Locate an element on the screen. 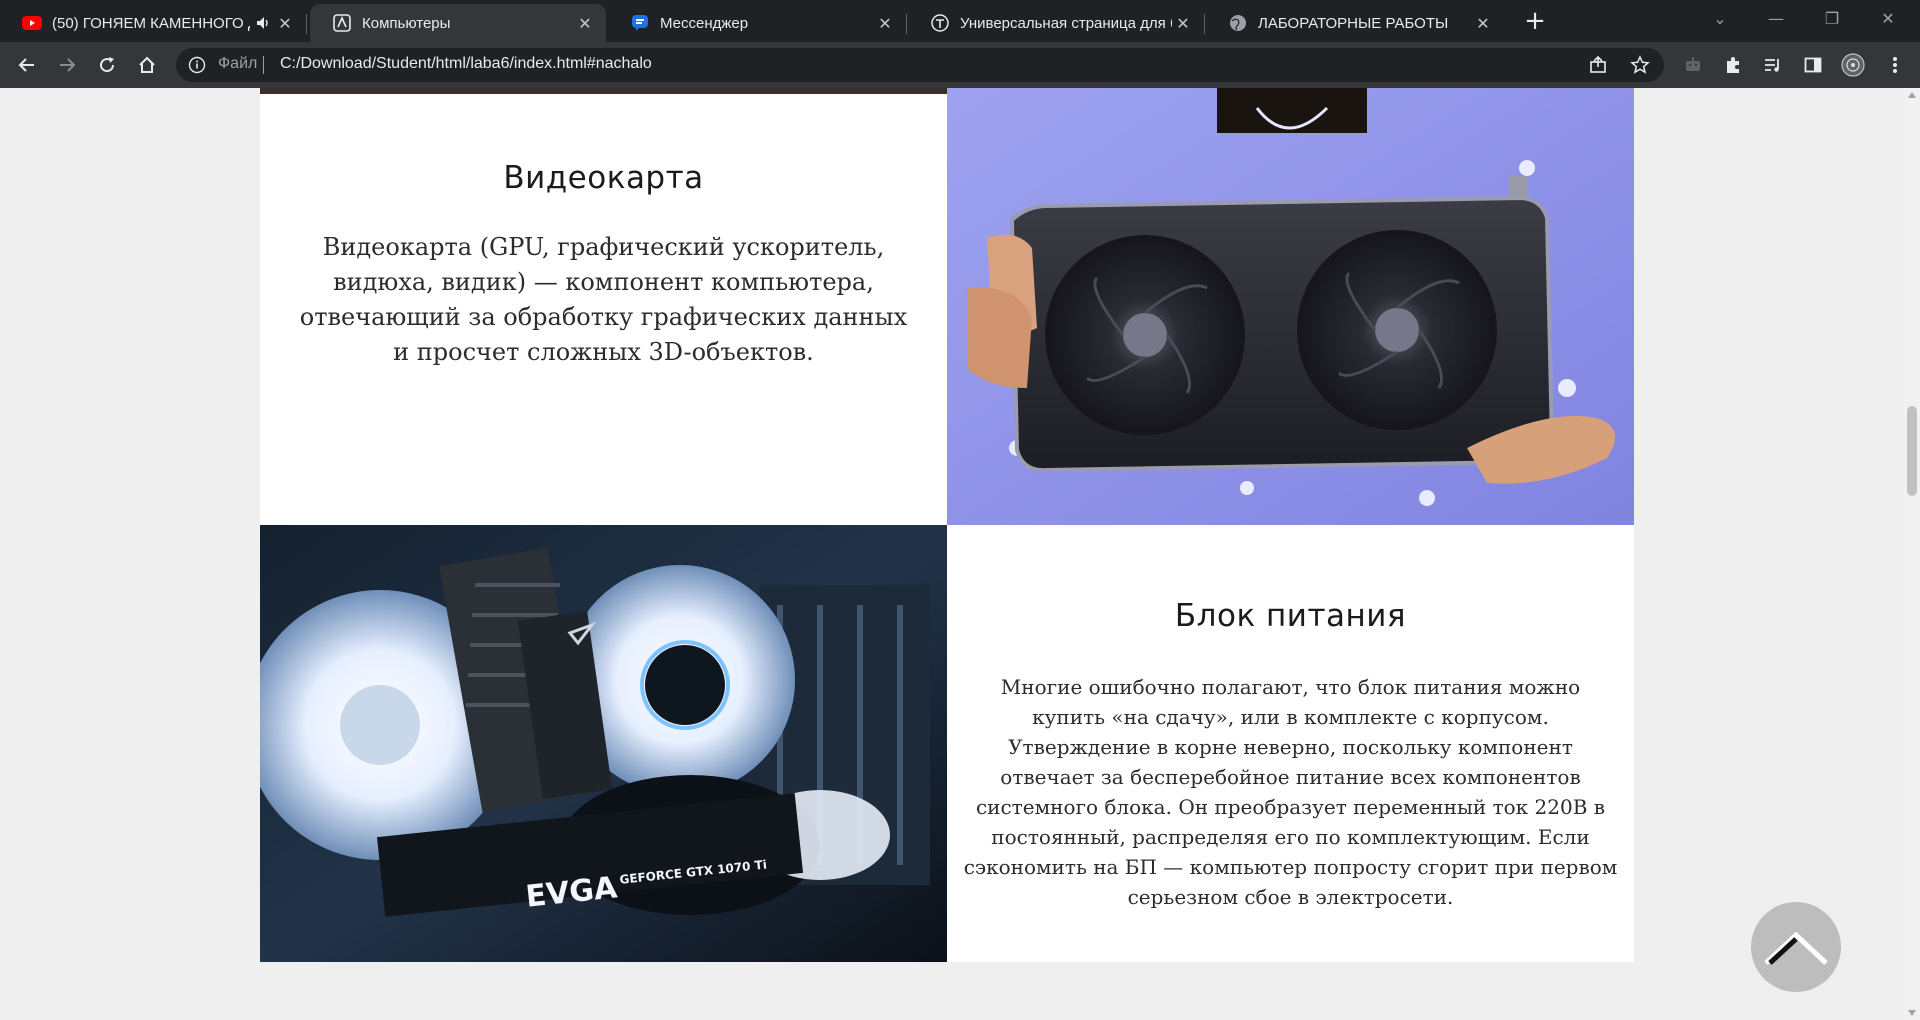 This screenshot has width=1920, height=1020. reload-icon is located at coordinates (107, 65).